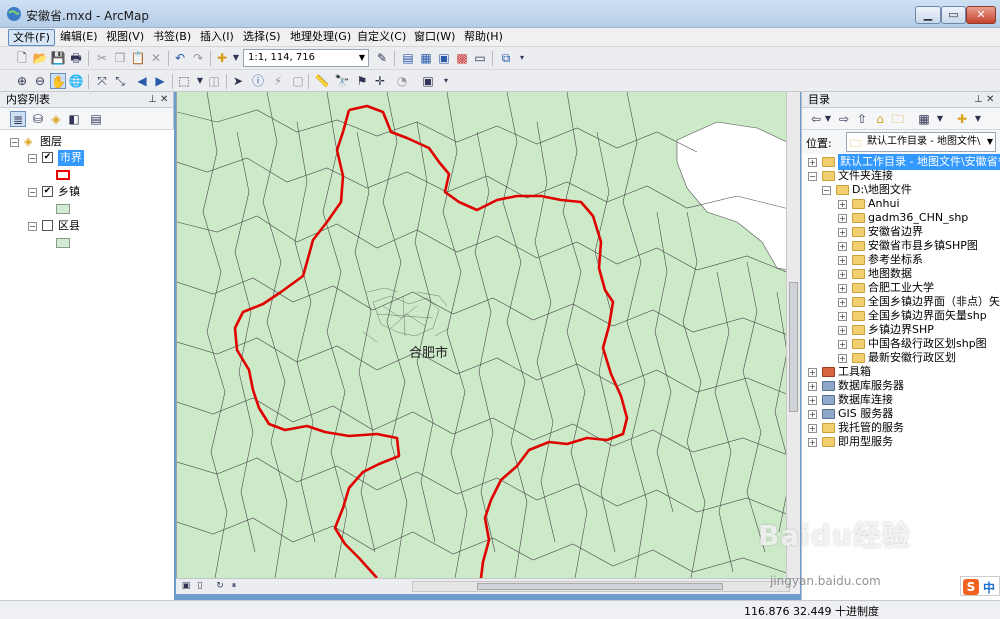 This screenshot has height=619, width=1000. I want to click on list-by-visibility-icon: ◈, so click(56, 119).